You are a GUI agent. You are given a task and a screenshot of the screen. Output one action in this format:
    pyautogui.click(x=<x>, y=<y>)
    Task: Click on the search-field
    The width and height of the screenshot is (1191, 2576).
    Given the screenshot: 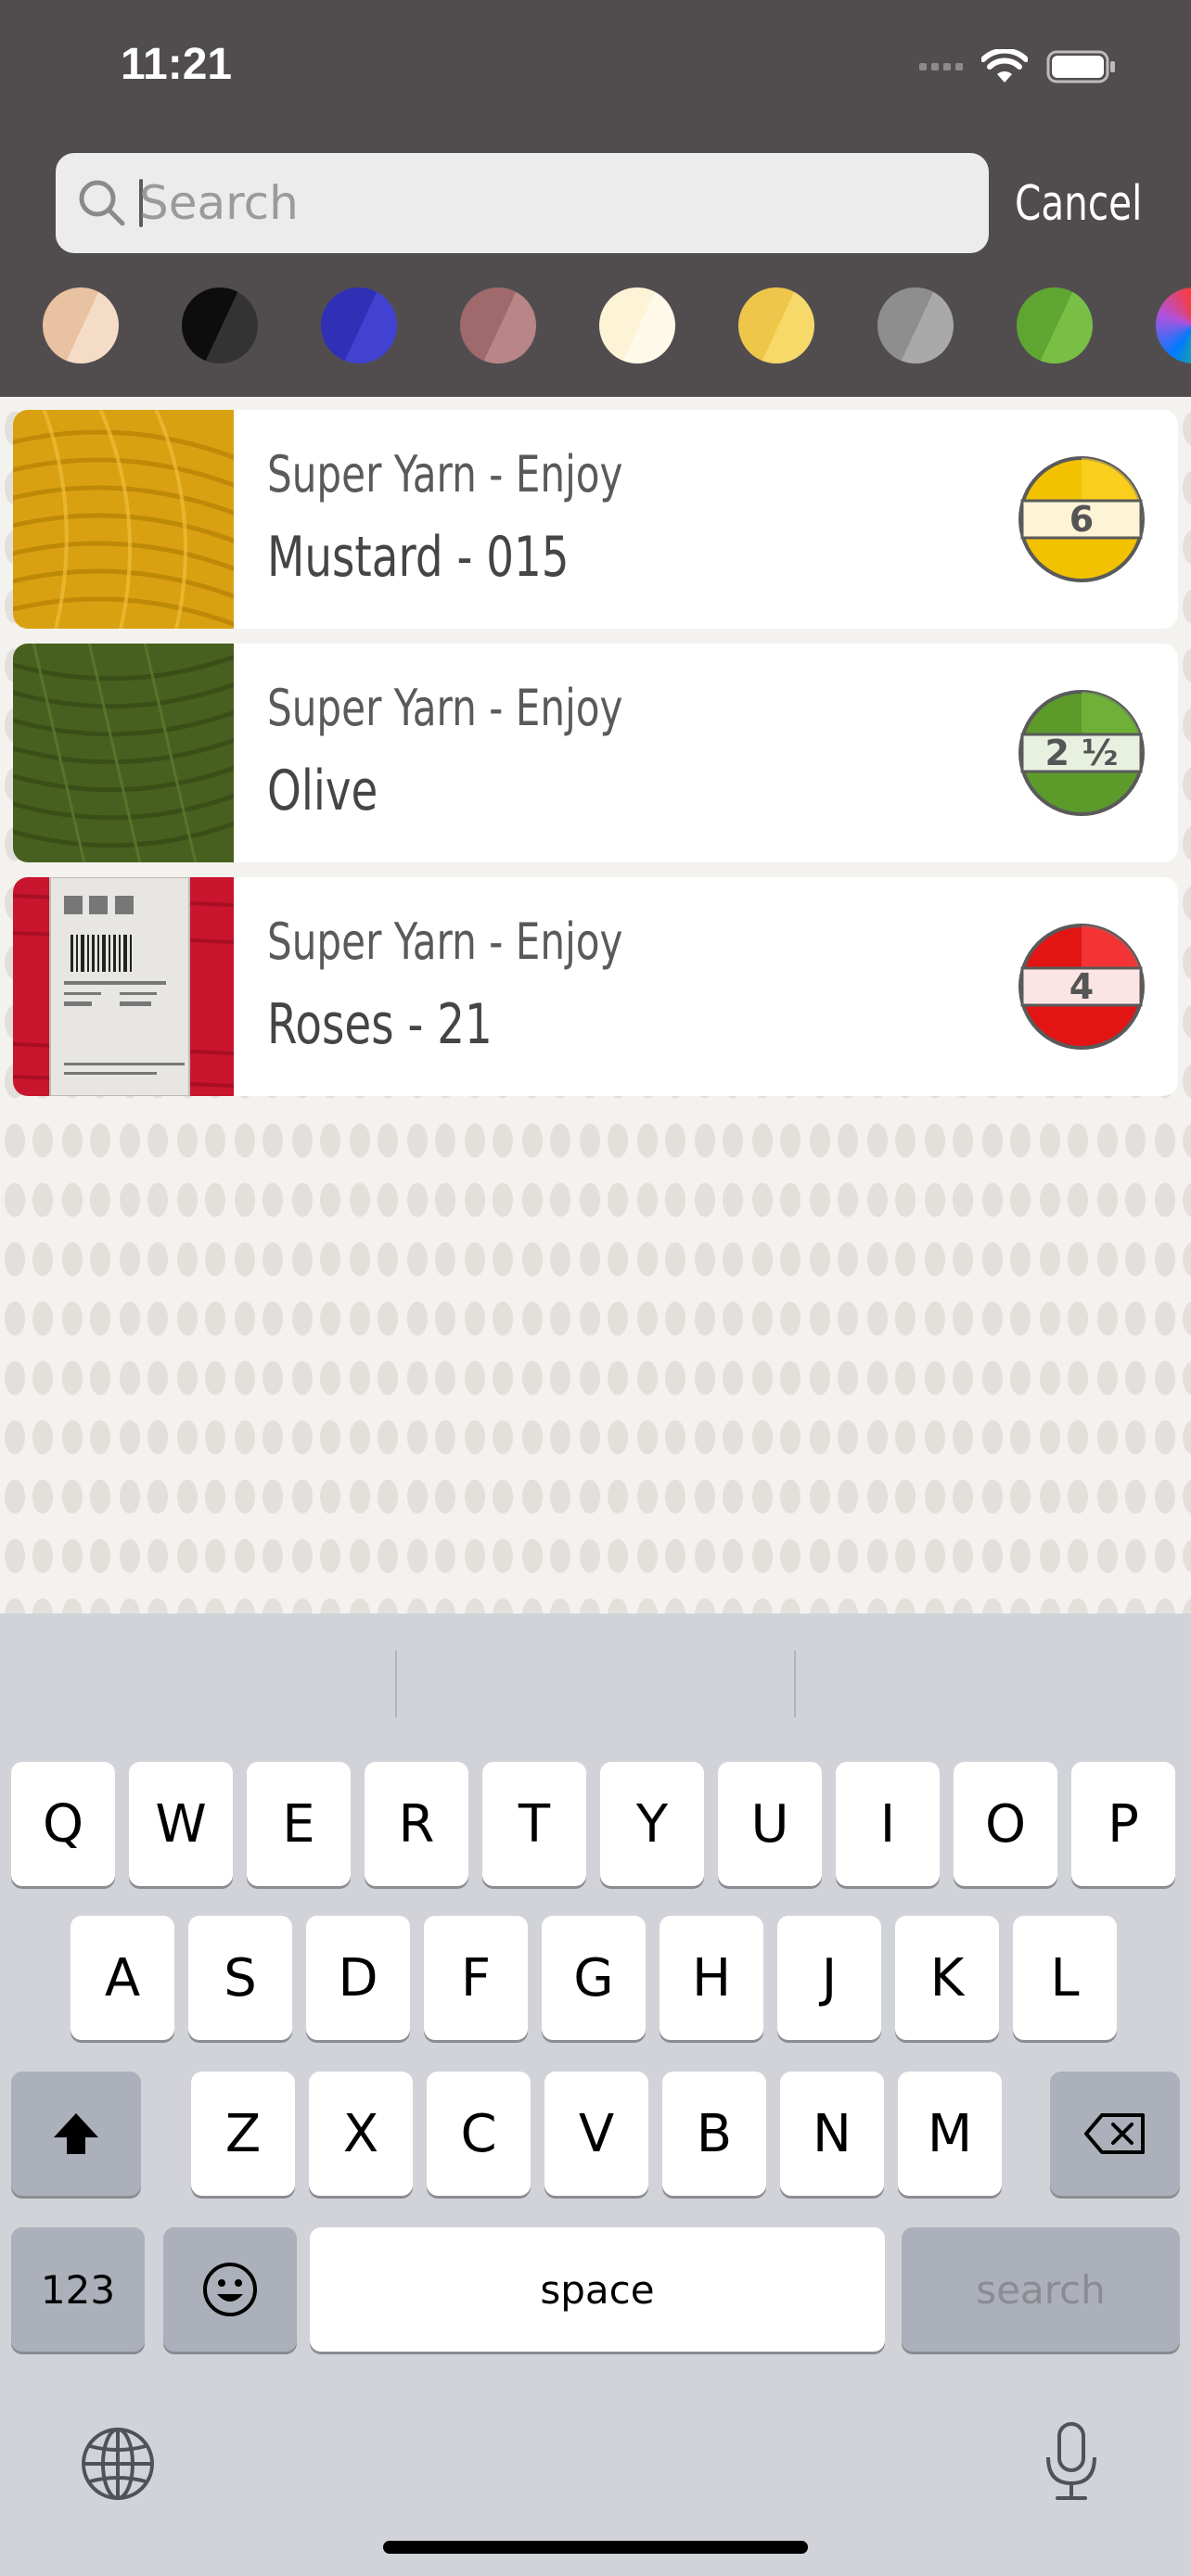 What is the action you would take?
    pyautogui.click(x=522, y=203)
    